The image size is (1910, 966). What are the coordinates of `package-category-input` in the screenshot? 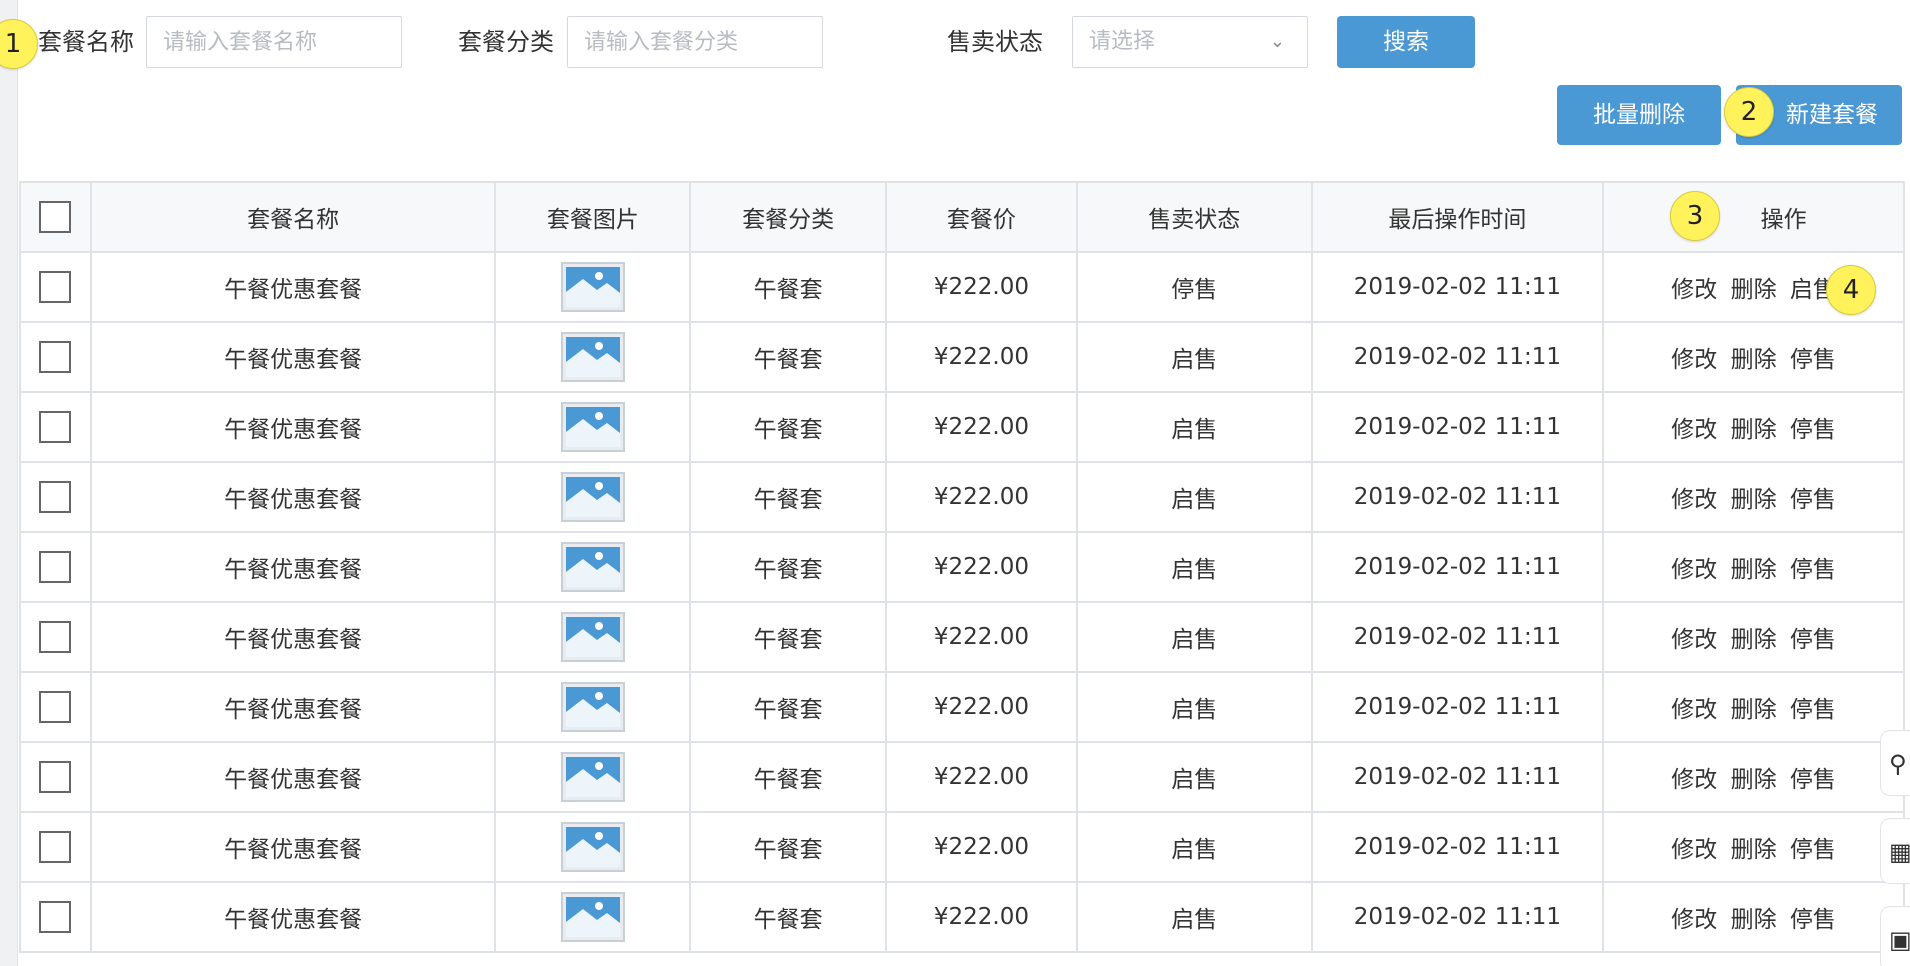 It's located at (695, 42).